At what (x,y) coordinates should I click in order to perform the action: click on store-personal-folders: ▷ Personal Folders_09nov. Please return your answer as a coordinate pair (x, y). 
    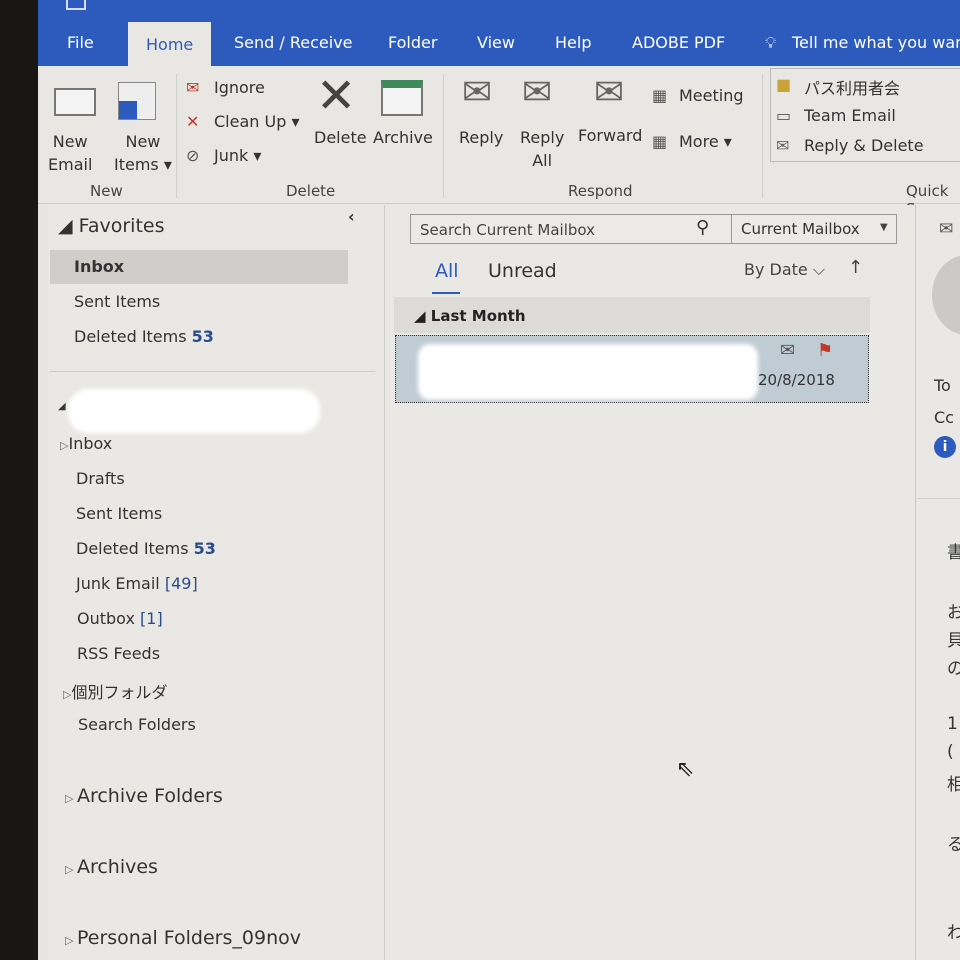
    Looking at the image, I should click on (183, 938).